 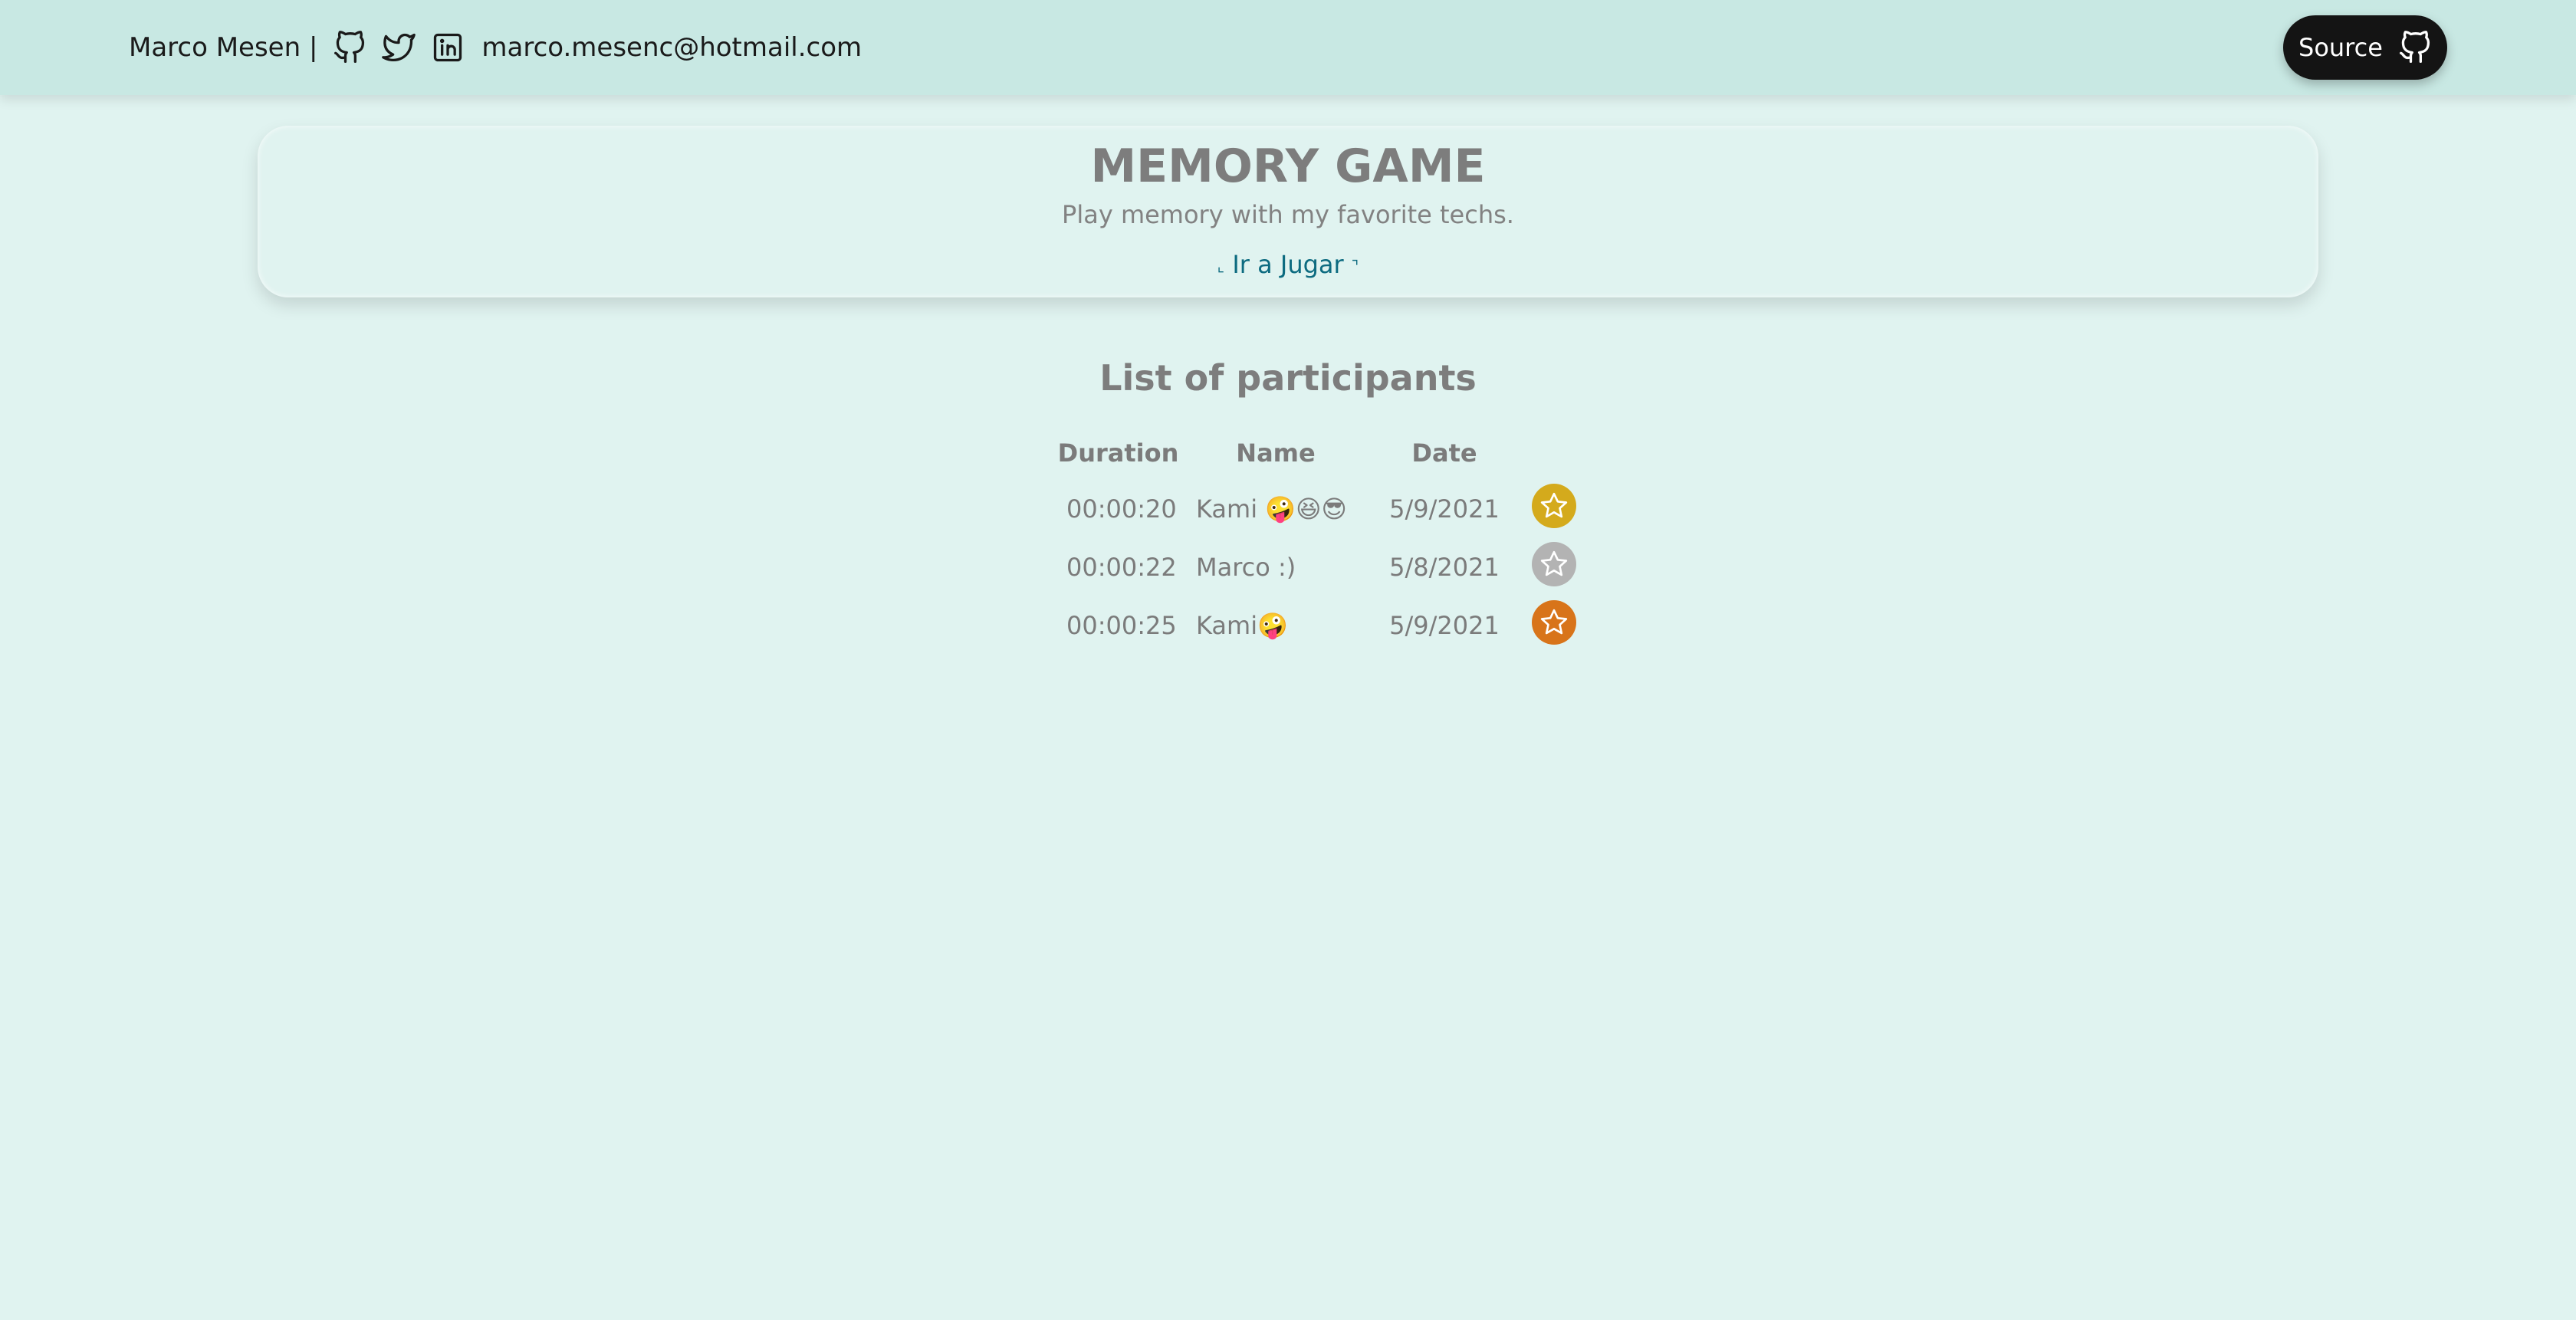 I want to click on author-info: Marco Mesen | marco.mesenc@hotmail.com, so click(x=496, y=47).